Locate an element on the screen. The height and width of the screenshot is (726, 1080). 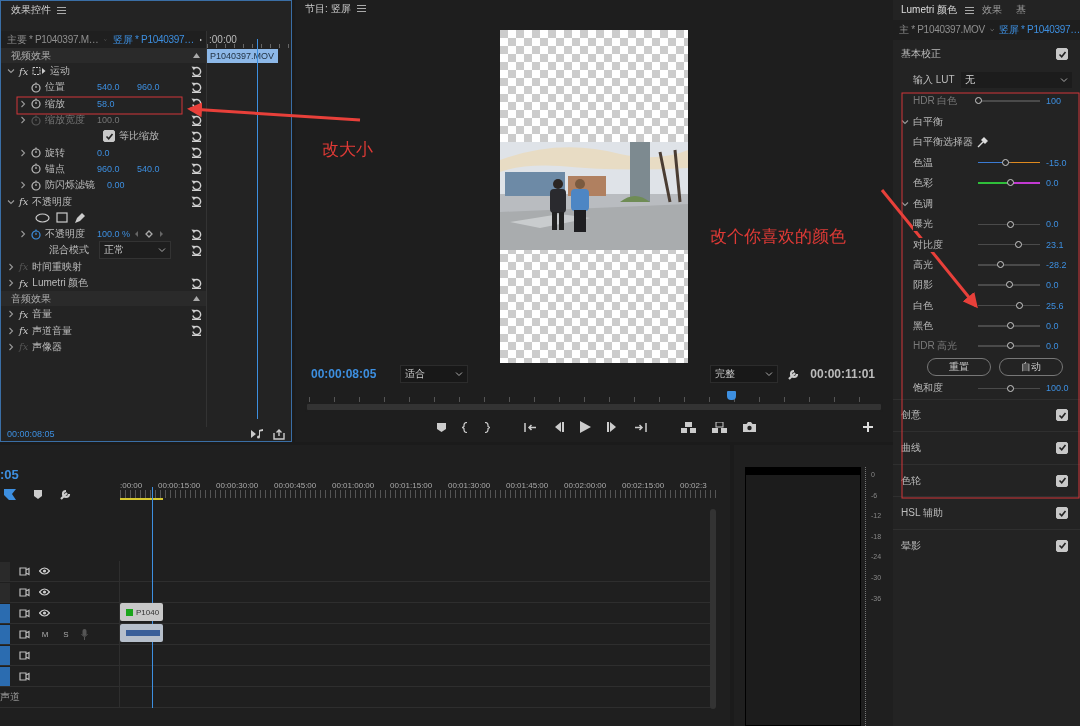
sequence-tab: 主 * P1040397.MOV is located at coordinates (942, 30).